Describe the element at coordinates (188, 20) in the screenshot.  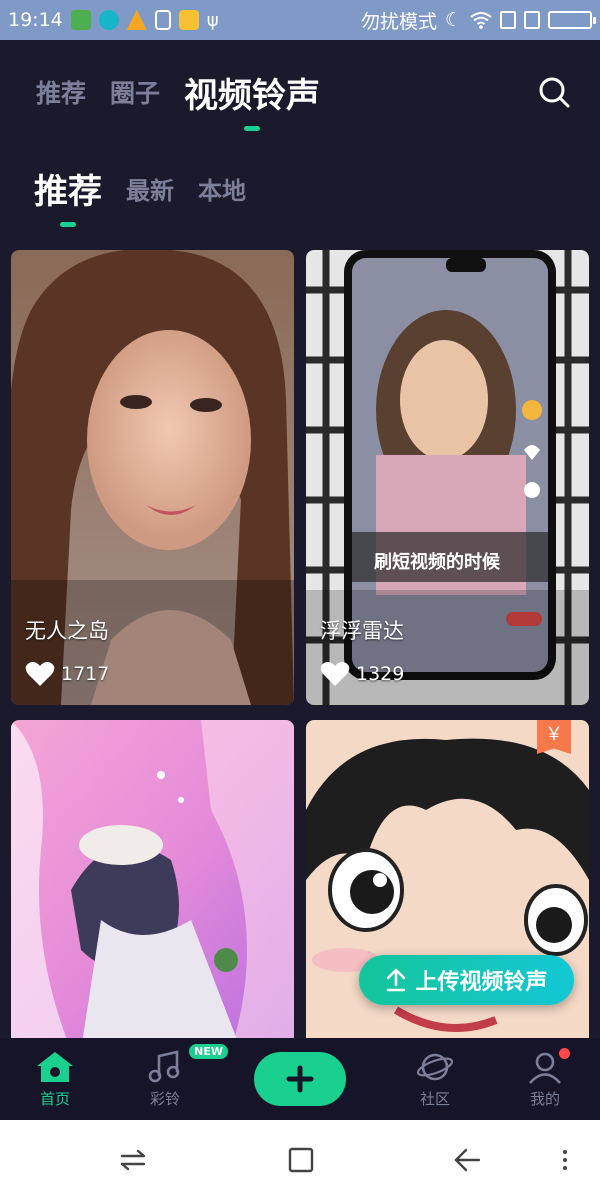
I see `folder-icon` at that location.